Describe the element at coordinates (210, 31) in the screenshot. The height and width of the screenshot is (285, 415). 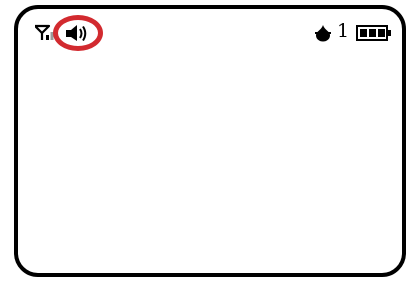
I see `status-bar: 1` at that location.